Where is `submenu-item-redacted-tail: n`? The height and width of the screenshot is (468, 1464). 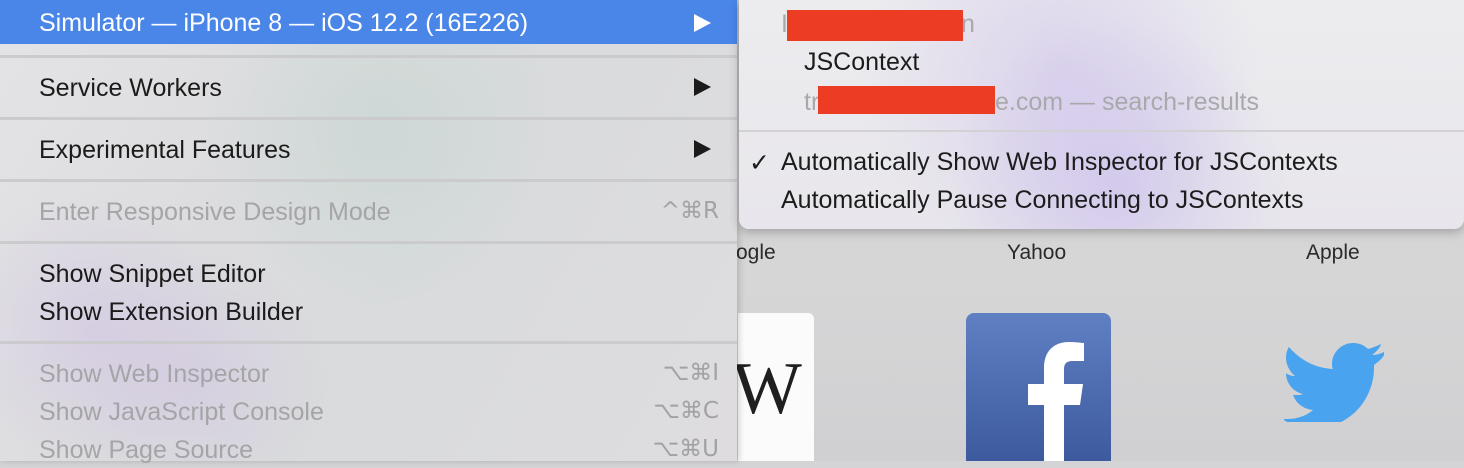 submenu-item-redacted-tail: n is located at coordinates (968, 24).